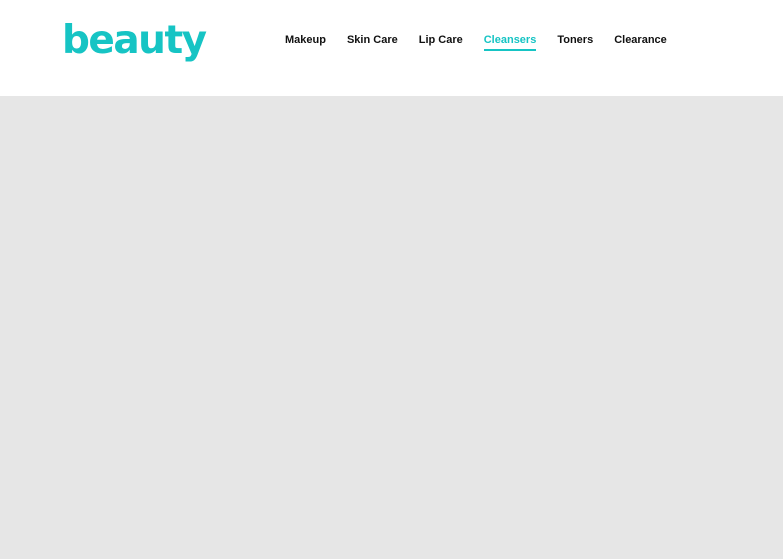 This screenshot has height=559, width=783. Describe the element at coordinates (372, 42) in the screenshot. I see `nav-item-skin-care: Skin Care` at that location.